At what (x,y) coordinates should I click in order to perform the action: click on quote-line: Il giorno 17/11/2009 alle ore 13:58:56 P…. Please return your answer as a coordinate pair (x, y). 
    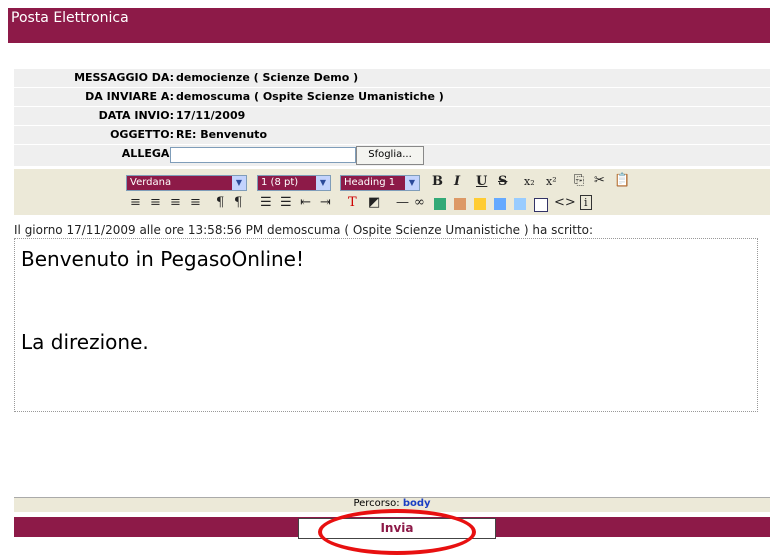
    Looking at the image, I should click on (304, 230).